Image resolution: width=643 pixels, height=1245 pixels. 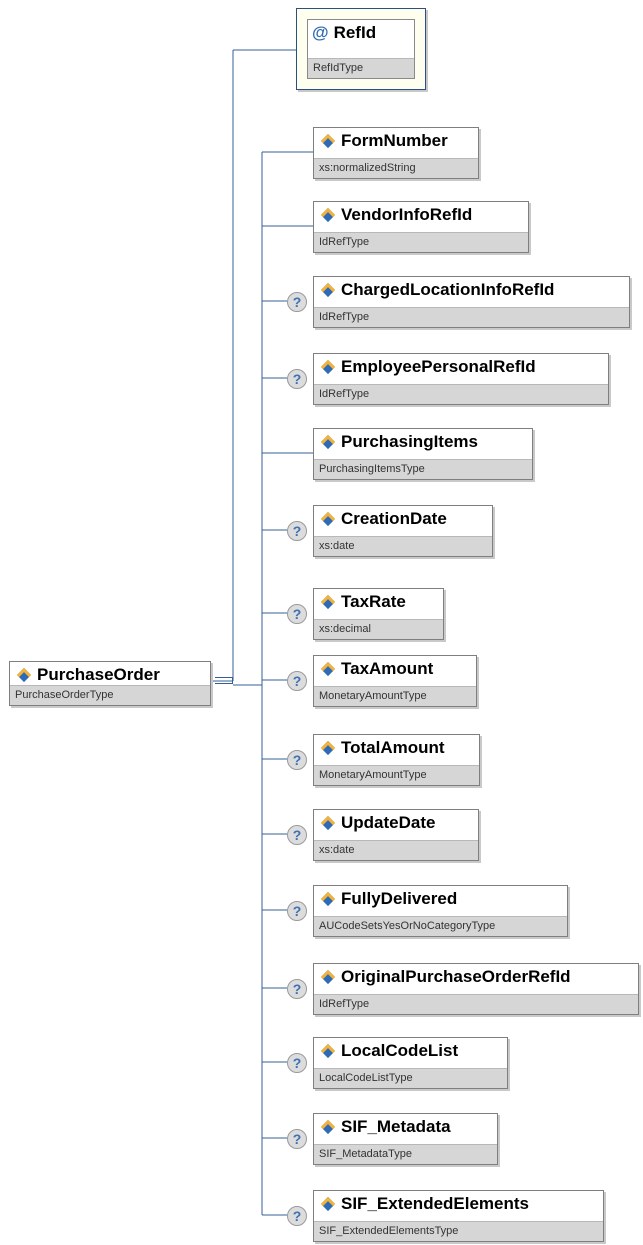 What do you see at coordinates (461, 379) in the screenshot?
I see `child-element-node: EmployeePersonalRefId IdRefType` at bounding box center [461, 379].